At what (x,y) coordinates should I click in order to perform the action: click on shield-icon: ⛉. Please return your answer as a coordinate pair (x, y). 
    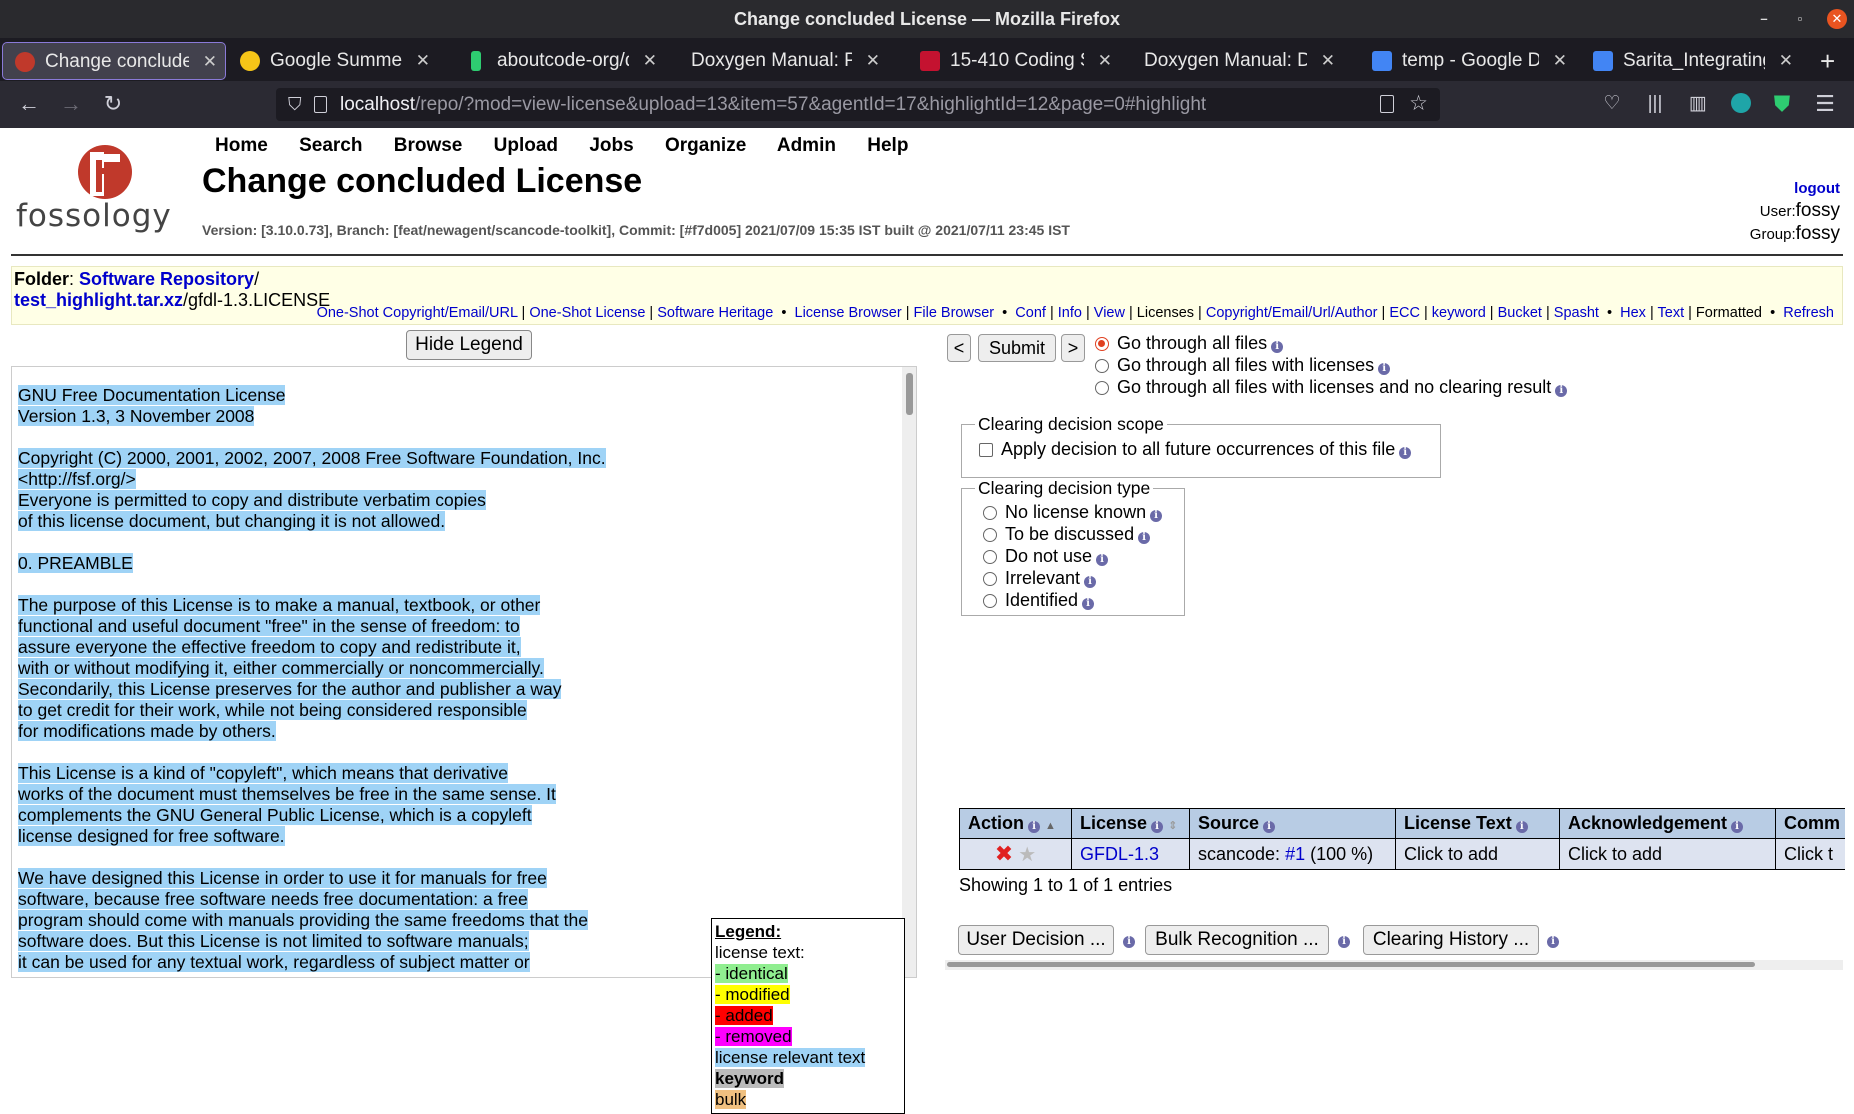
    Looking at the image, I should click on (295, 104).